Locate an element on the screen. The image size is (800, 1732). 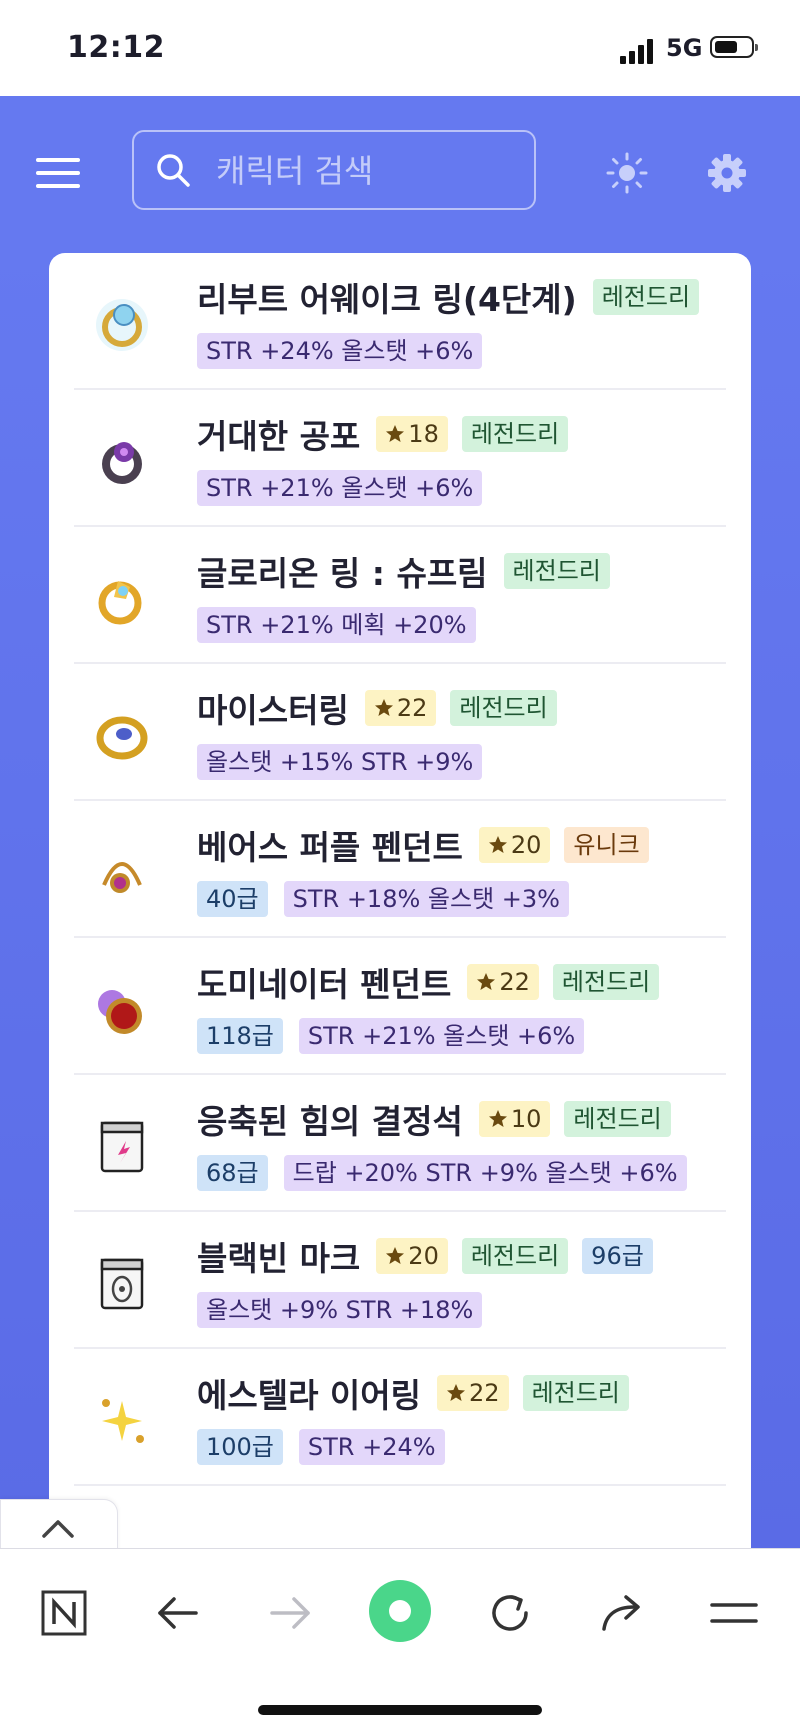
item-tags: STR +21% 올스탯 +6% is located at coordinates (347, 488).